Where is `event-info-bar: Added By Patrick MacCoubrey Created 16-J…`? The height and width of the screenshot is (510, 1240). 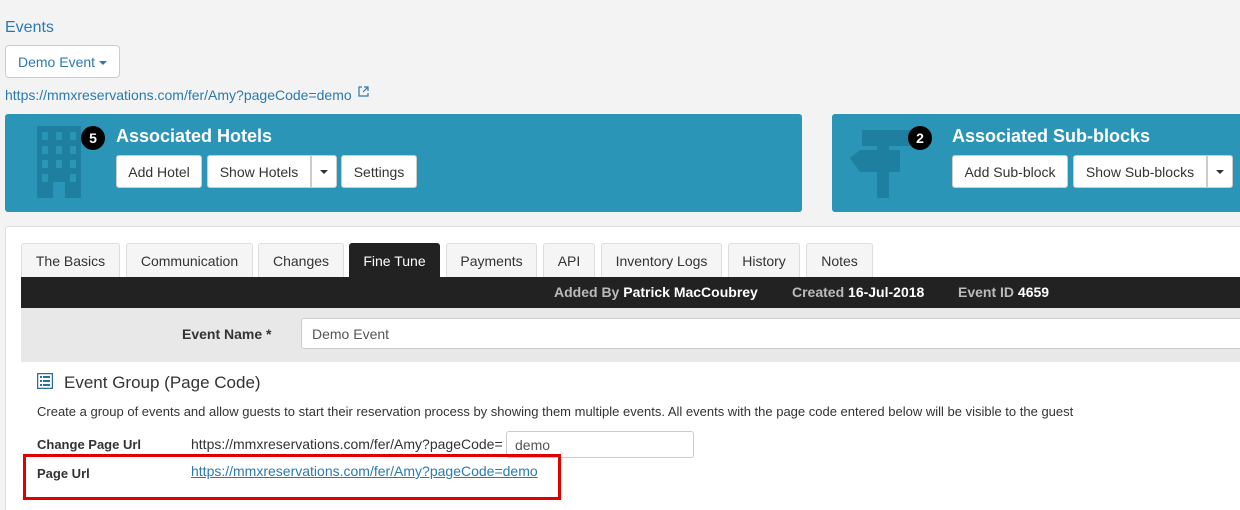 event-info-bar: Added By Patrick MacCoubrey Created 16-J… is located at coordinates (630, 292).